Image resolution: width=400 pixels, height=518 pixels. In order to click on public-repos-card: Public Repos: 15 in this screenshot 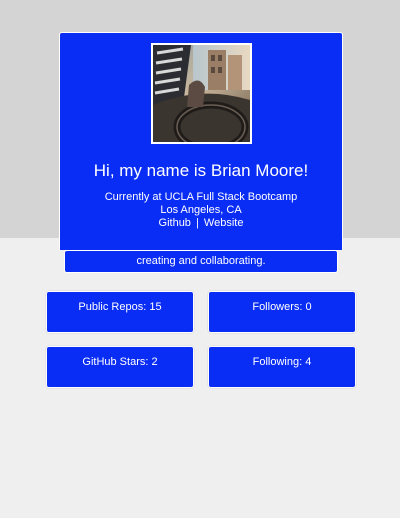, I will do `click(120, 312)`.